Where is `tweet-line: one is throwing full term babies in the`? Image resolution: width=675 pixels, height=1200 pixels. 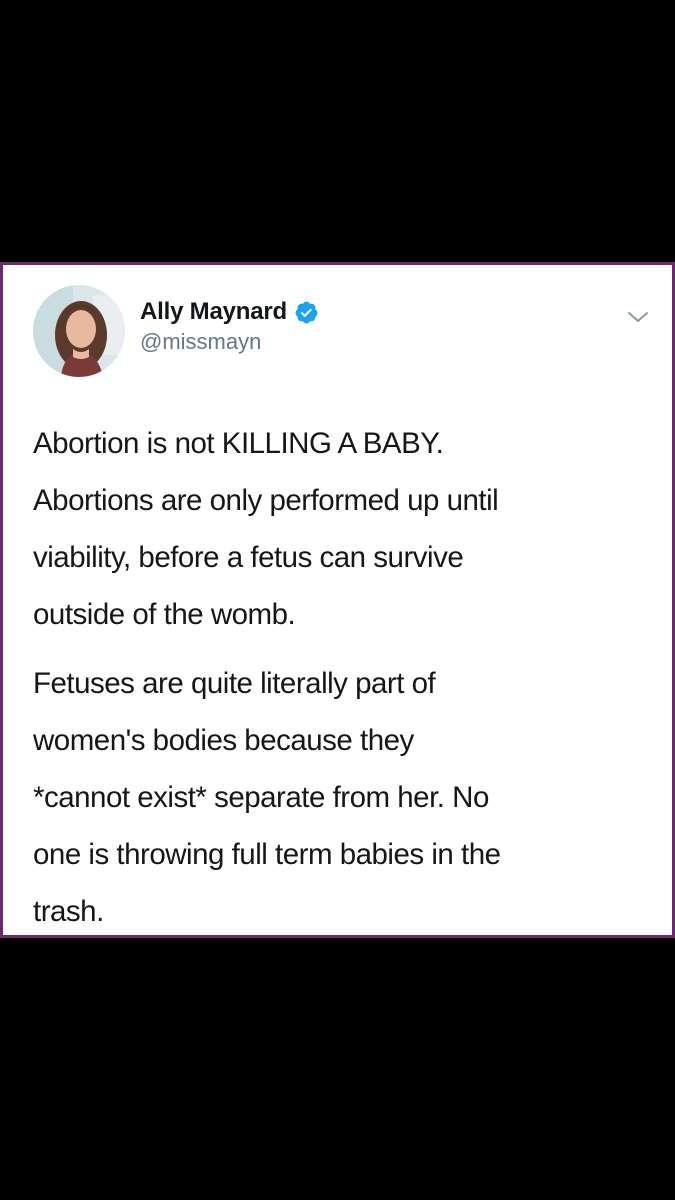 tweet-line: one is throwing full term babies in the is located at coordinates (267, 854).